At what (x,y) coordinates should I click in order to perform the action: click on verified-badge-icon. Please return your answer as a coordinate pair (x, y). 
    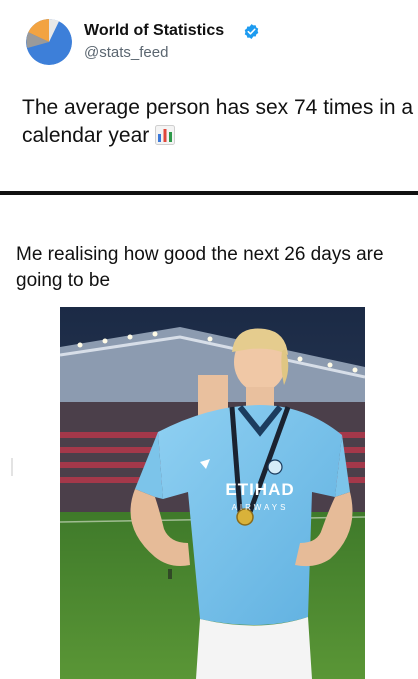
    Looking at the image, I should click on (251, 31).